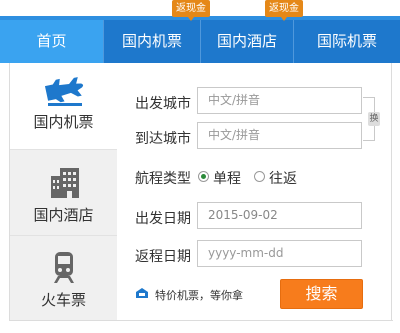  What do you see at coordinates (63, 215) in the screenshot?
I see `side-tab-label: 国内酒店` at bounding box center [63, 215].